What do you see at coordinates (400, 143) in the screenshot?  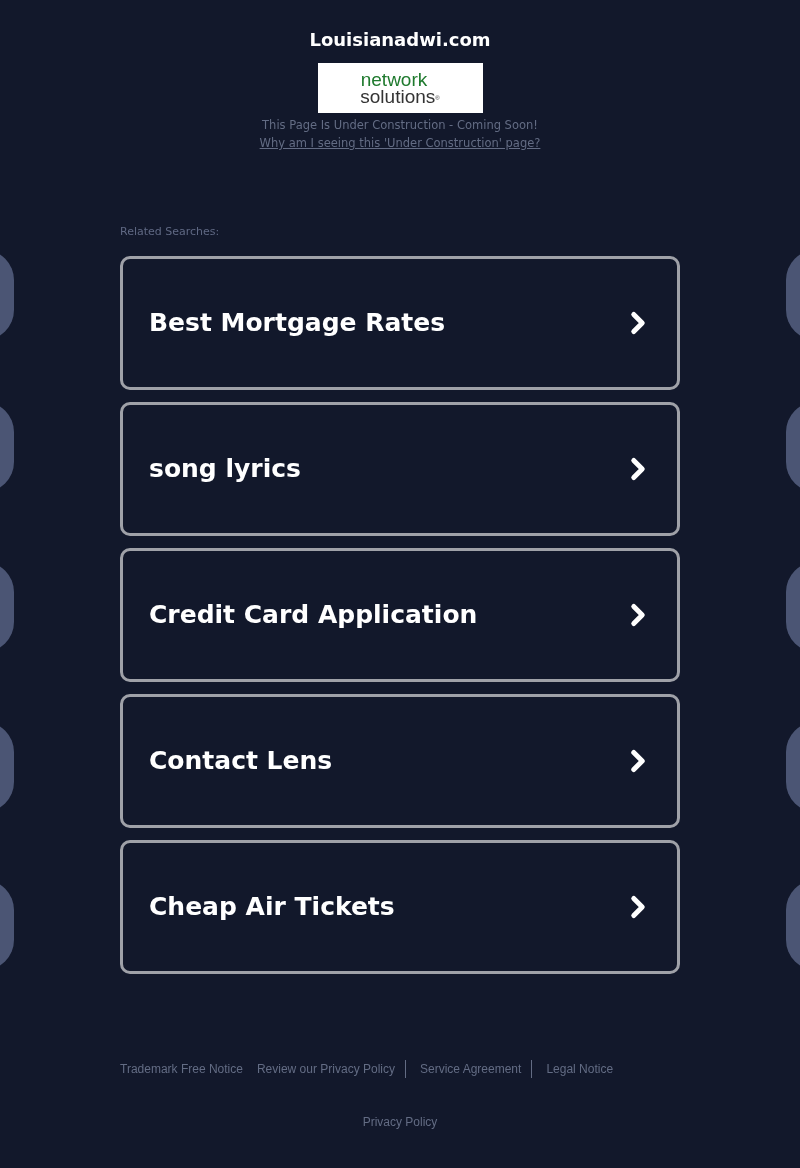 I see `info-link: Why am I seeing this 'Under Construction' page?` at bounding box center [400, 143].